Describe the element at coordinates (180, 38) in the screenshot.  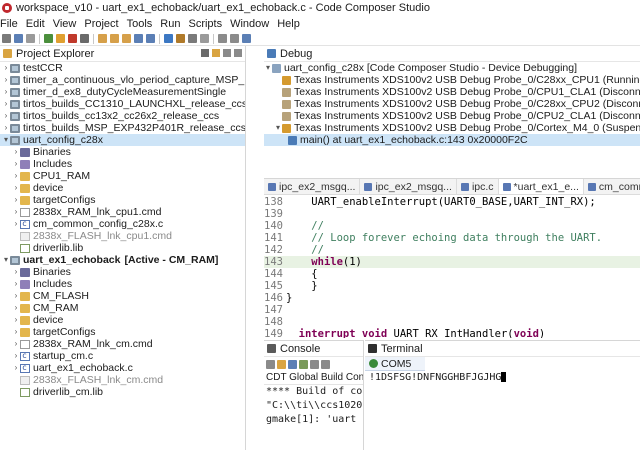
I see `build-icon` at that location.